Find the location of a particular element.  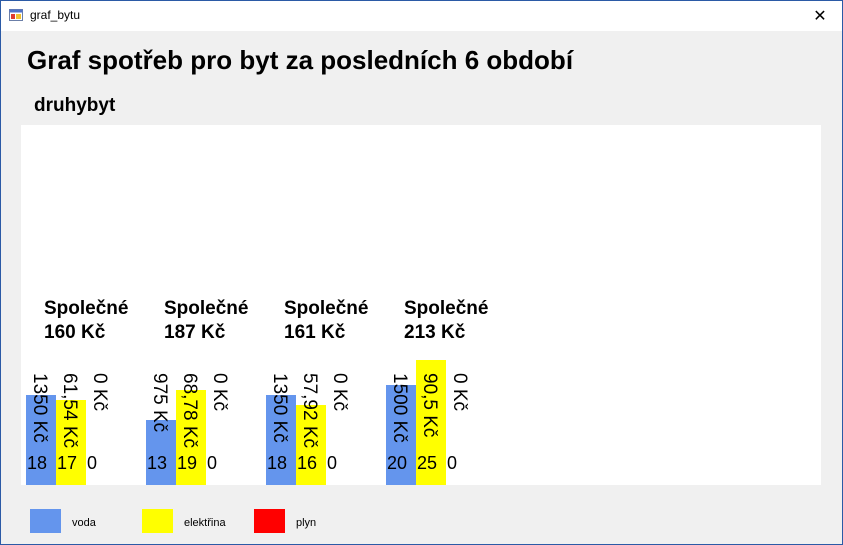

bar-value-label: 19 is located at coordinates (187, 463).